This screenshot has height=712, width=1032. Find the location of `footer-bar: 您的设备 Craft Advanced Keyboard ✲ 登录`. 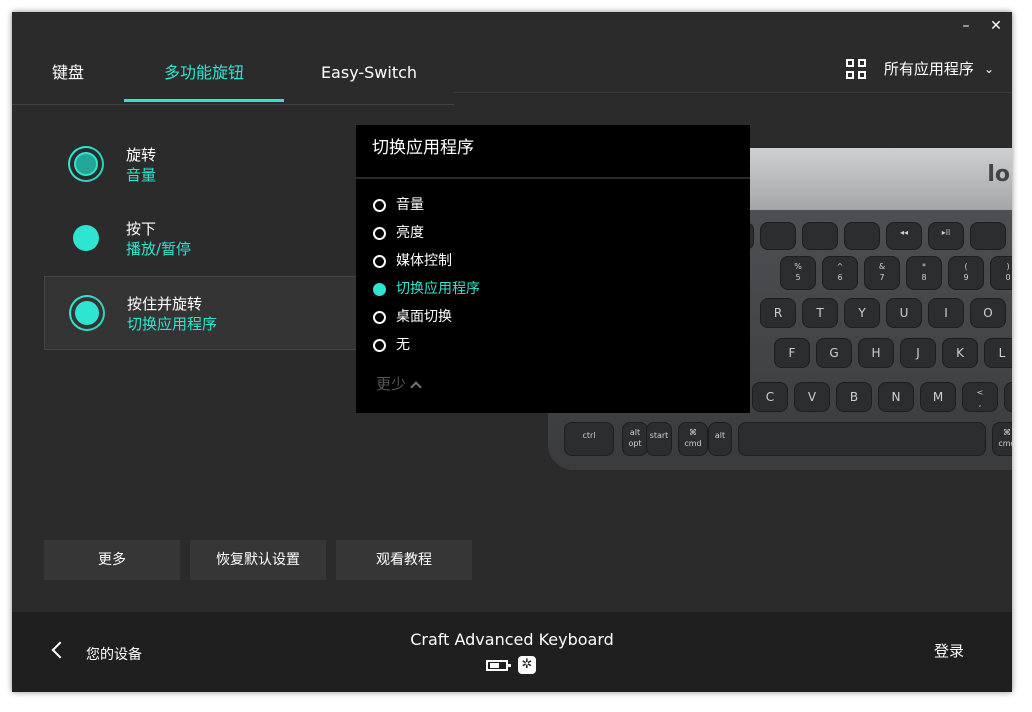

footer-bar: 您的设备 Craft Advanced Keyboard ✲ 登录 is located at coordinates (512, 652).